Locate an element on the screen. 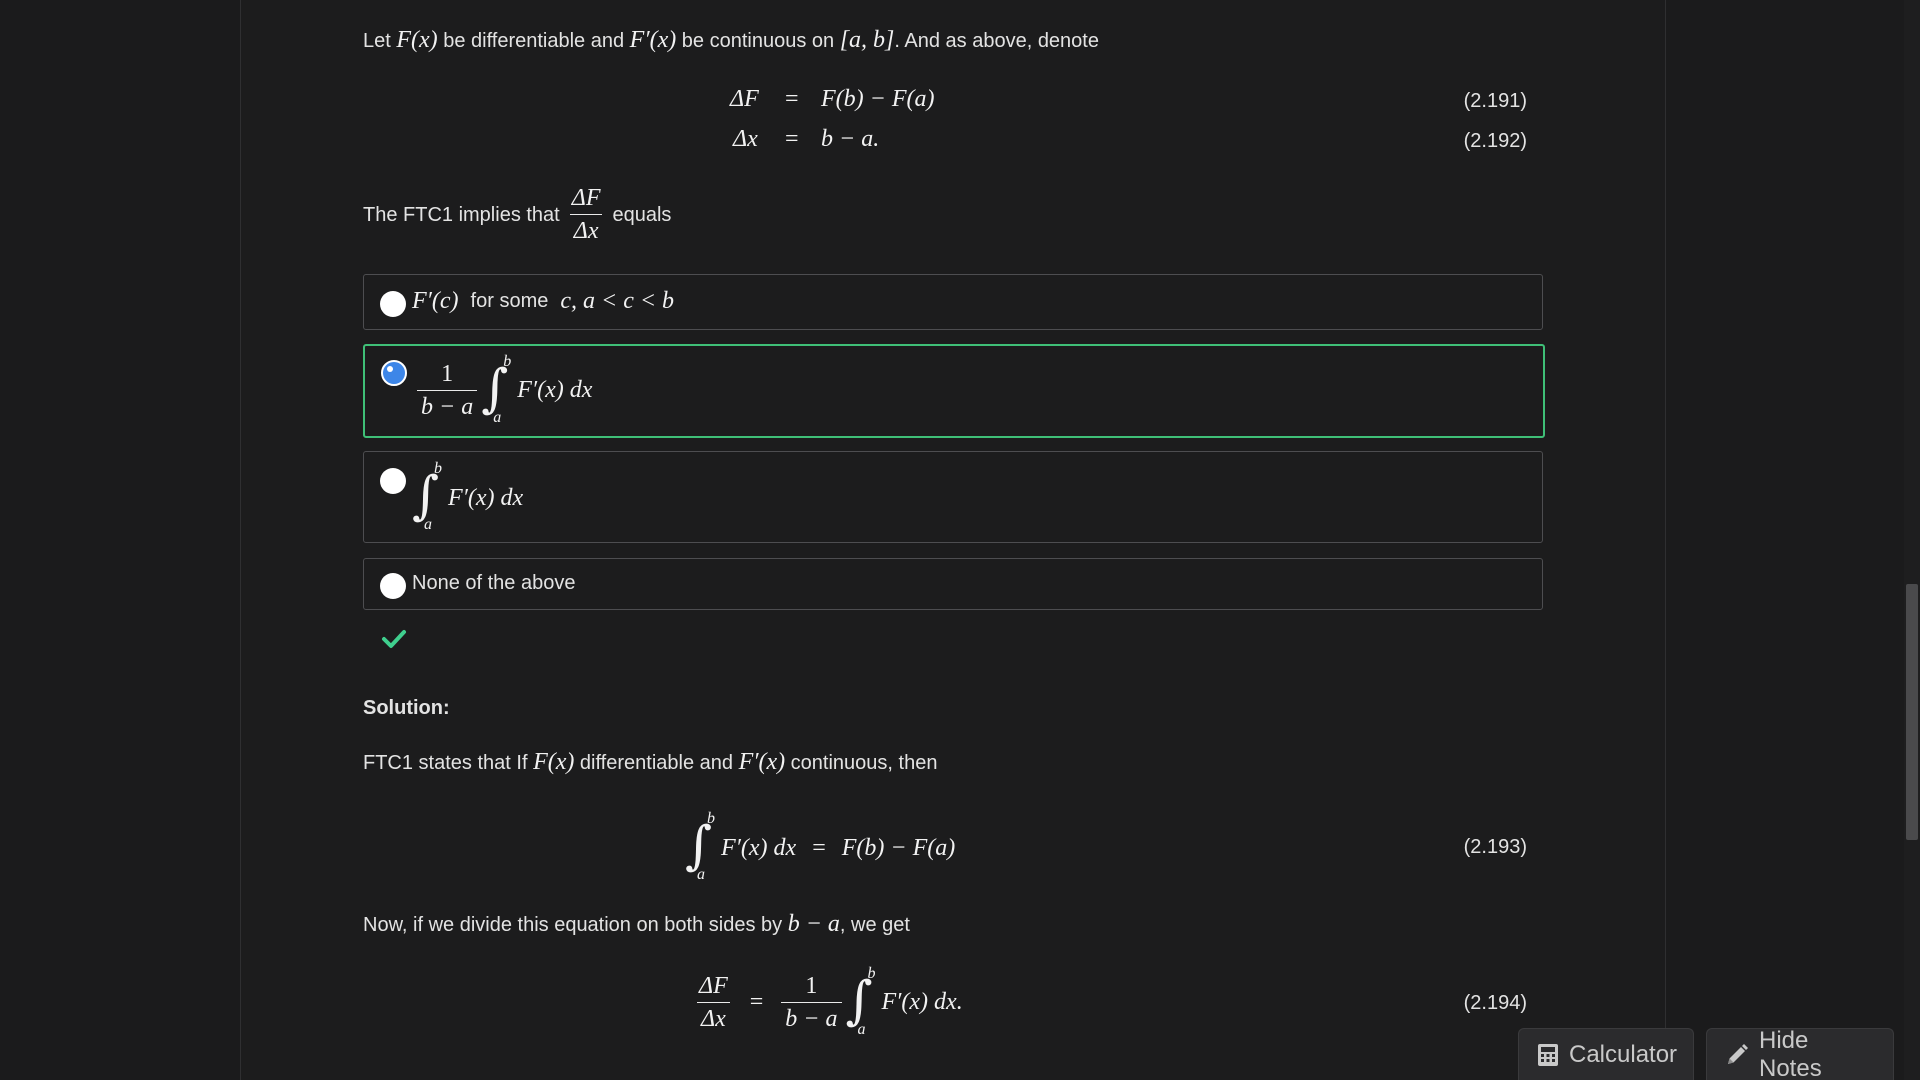 This screenshot has height=1080, width=1920. option-1-content: F′(c) for some c, a < c < b is located at coordinates (543, 301).